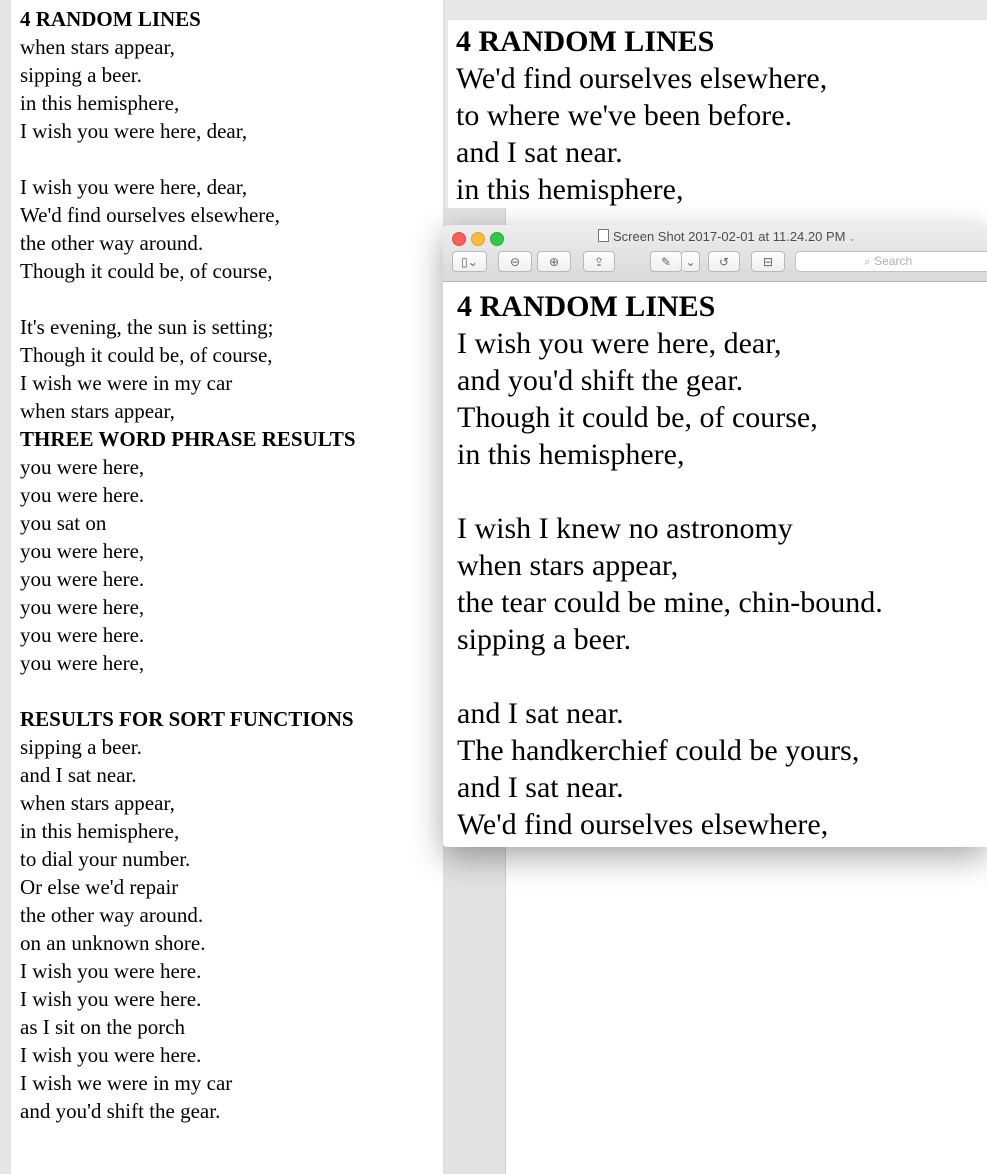  I want to click on maximize-window-button, so click(497, 239).